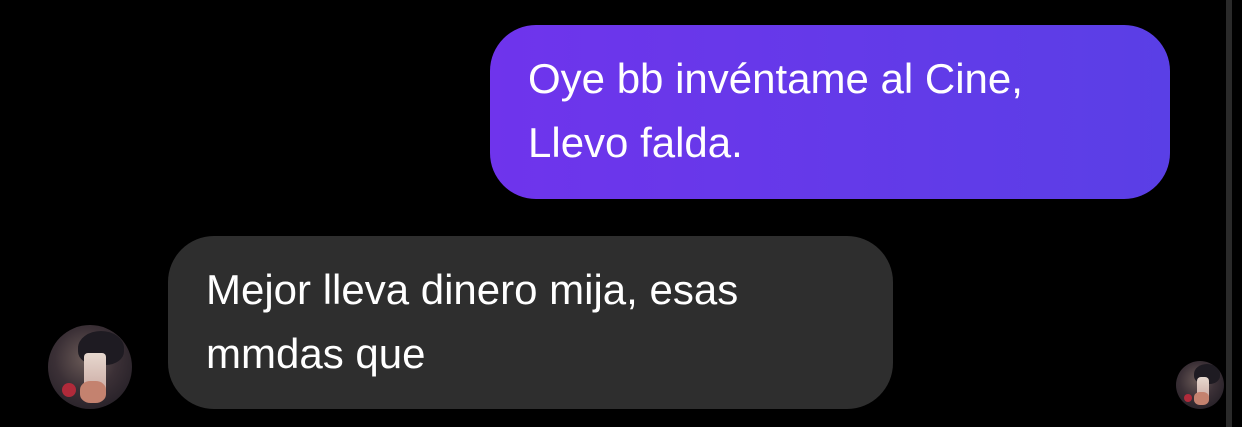 The width and height of the screenshot is (1242, 427). What do you see at coordinates (775, 78) in the screenshot?
I see `message-text-line: Oye bb invéntame al Cine,` at bounding box center [775, 78].